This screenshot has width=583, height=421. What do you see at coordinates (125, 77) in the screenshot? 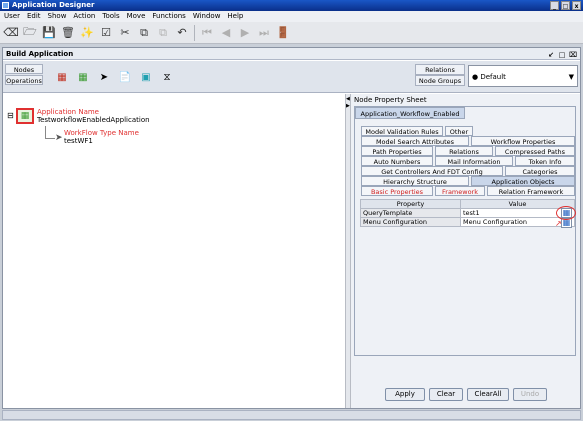
I see `document-node-icon: 📄` at bounding box center [125, 77].